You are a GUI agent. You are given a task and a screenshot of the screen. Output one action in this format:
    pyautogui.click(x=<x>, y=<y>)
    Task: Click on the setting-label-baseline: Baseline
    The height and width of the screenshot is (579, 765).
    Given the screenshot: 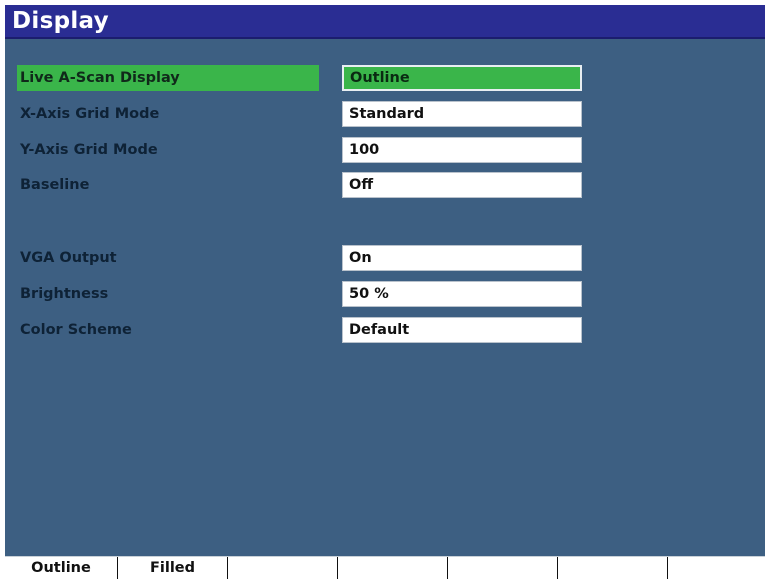 What is the action you would take?
    pyautogui.click(x=168, y=185)
    